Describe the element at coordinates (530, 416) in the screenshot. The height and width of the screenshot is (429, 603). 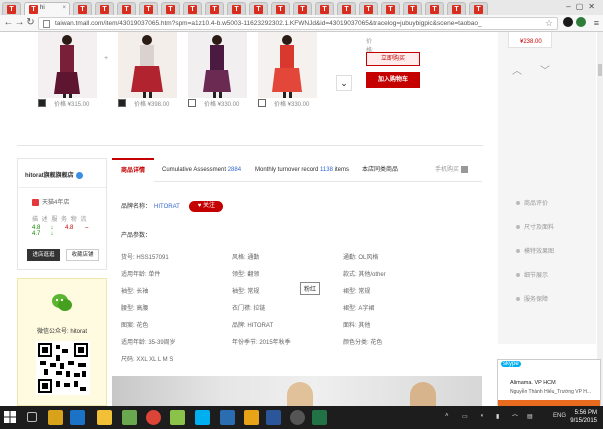
I see `action-center-icon: ▤` at that location.